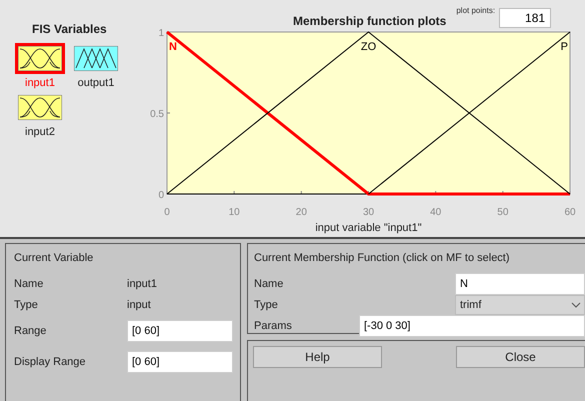 Image resolution: width=585 pixels, height=401 pixels. What do you see at coordinates (520, 304) in the screenshot?
I see `mf-type-dropdown: trimf` at bounding box center [520, 304].